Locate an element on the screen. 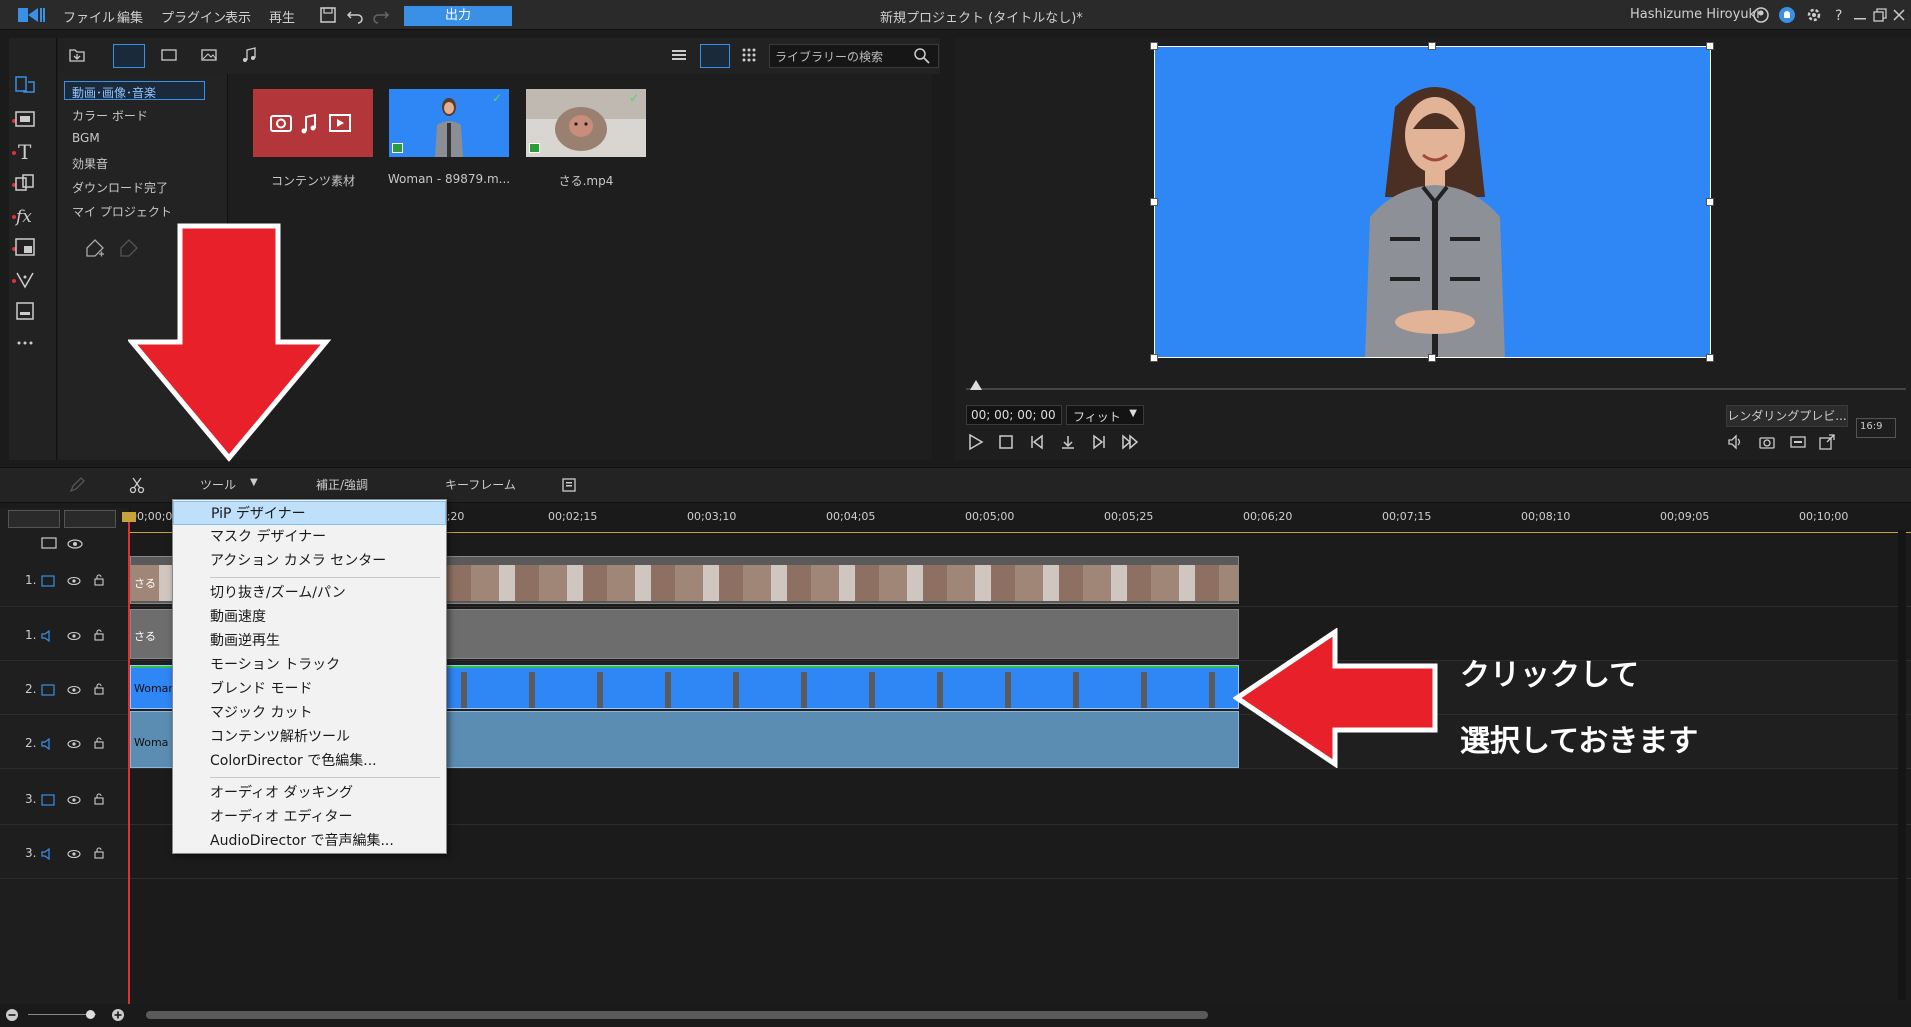 Image resolution: width=1911 pixels, height=1027 pixels. particle-room-icon is located at coordinates (25, 279).